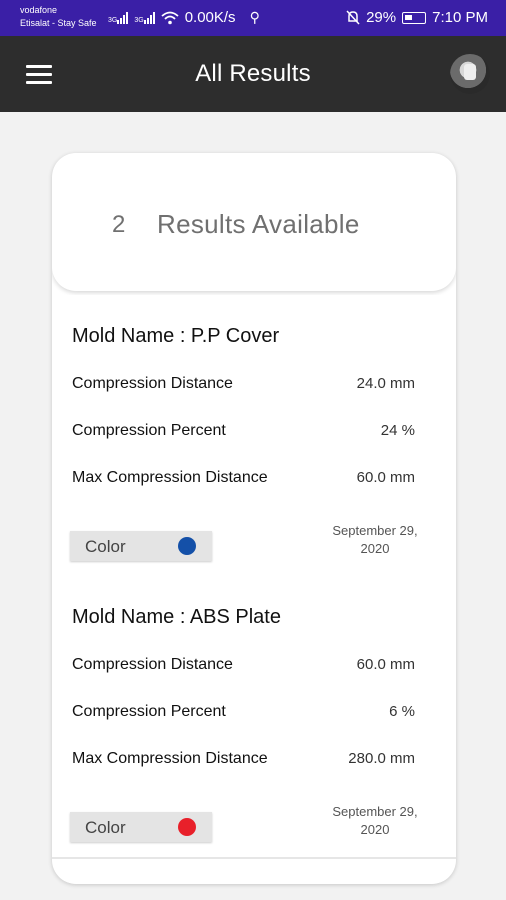 This screenshot has height=900, width=506. What do you see at coordinates (210, 17) in the screenshot?
I see `network-speed: 0.00K/s` at bounding box center [210, 17].